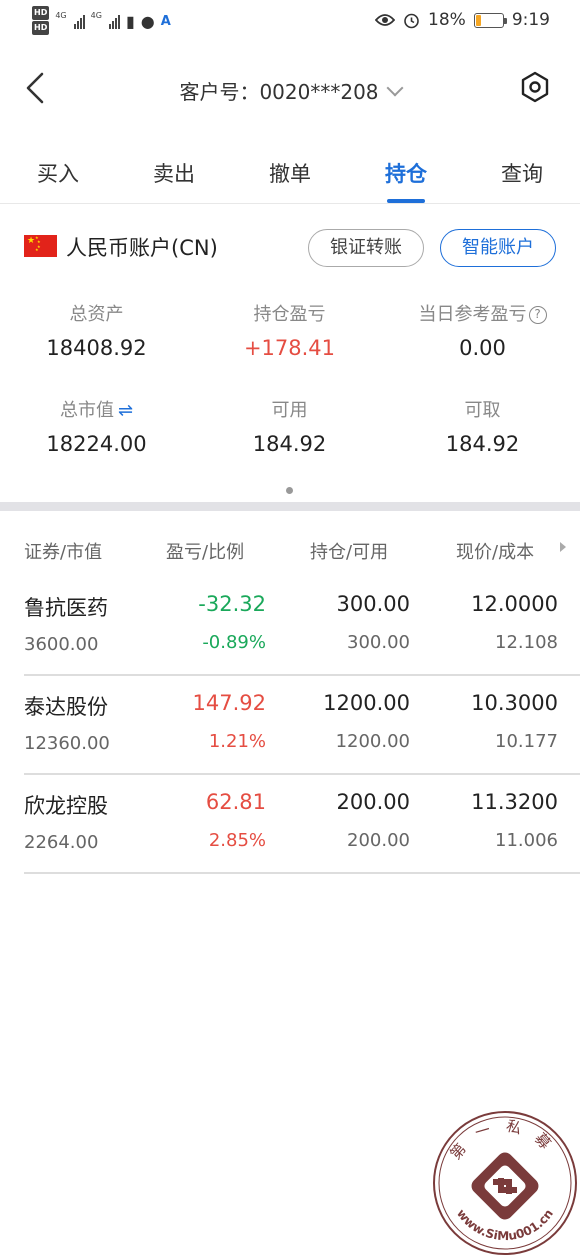  What do you see at coordinates (366, 248) in the screenshot?
I see `bank-transfer-button: 银证转账` at bounding box center [366, 248].